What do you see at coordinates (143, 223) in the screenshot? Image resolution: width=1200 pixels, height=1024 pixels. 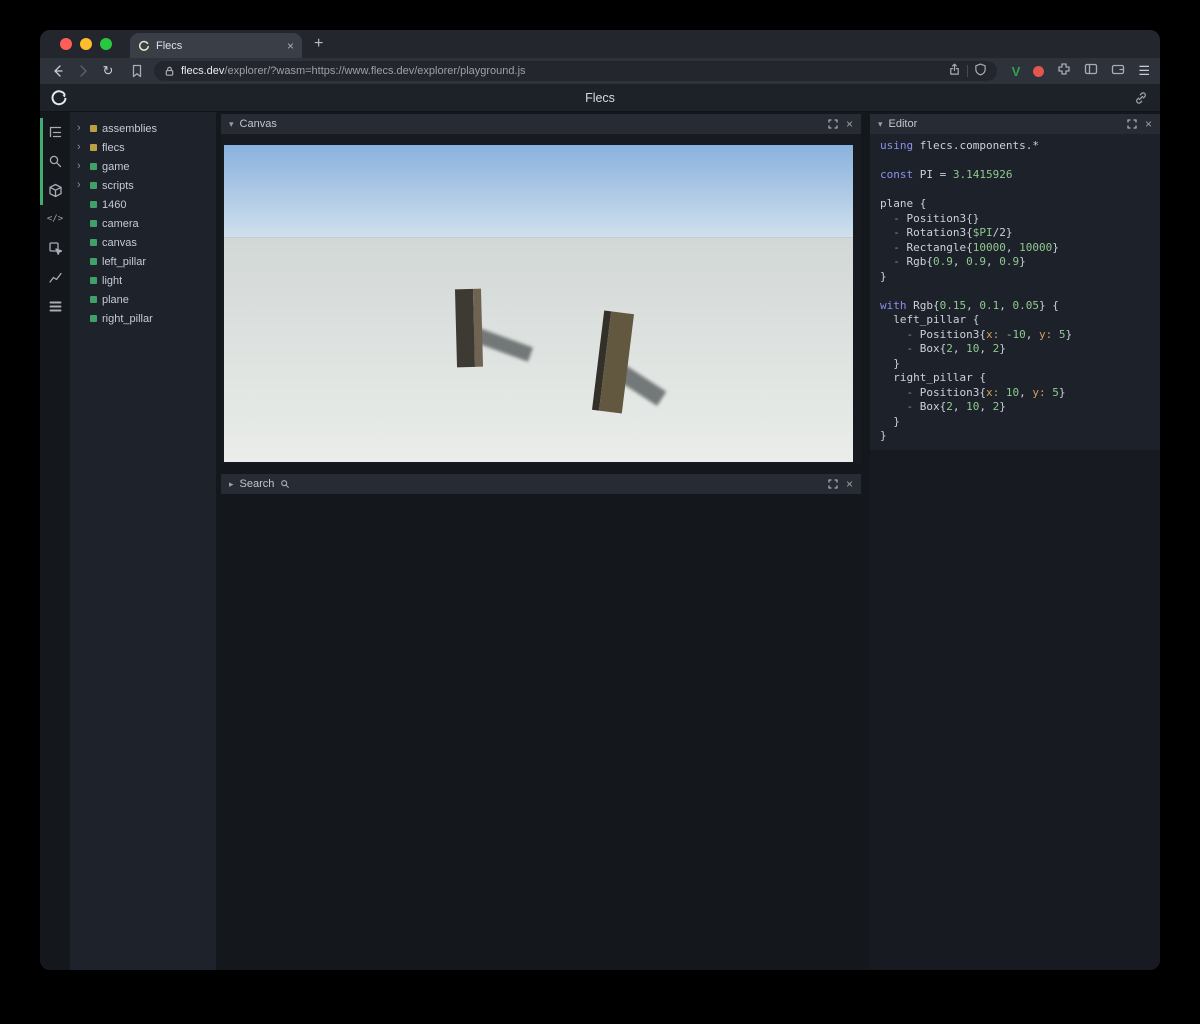 I see `tree-item-camera: camera` at bounding box center [143, 223].